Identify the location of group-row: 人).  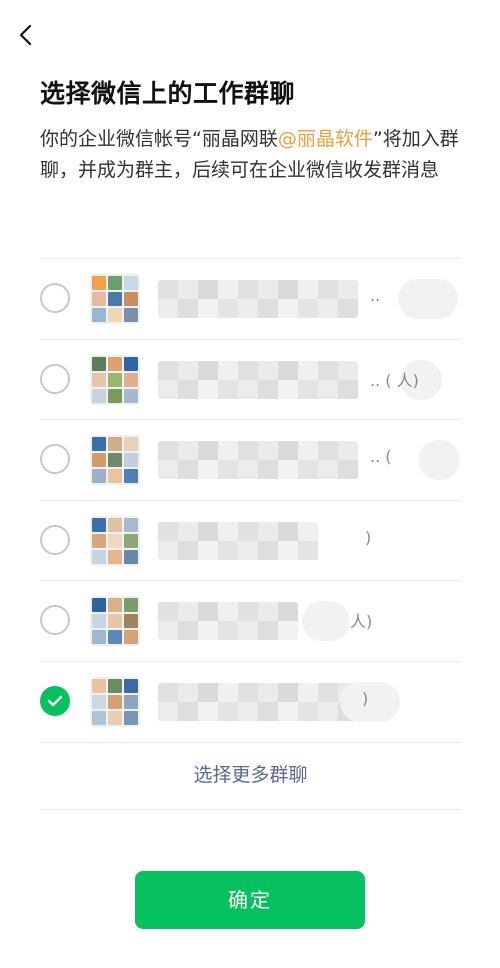
(250, 621).